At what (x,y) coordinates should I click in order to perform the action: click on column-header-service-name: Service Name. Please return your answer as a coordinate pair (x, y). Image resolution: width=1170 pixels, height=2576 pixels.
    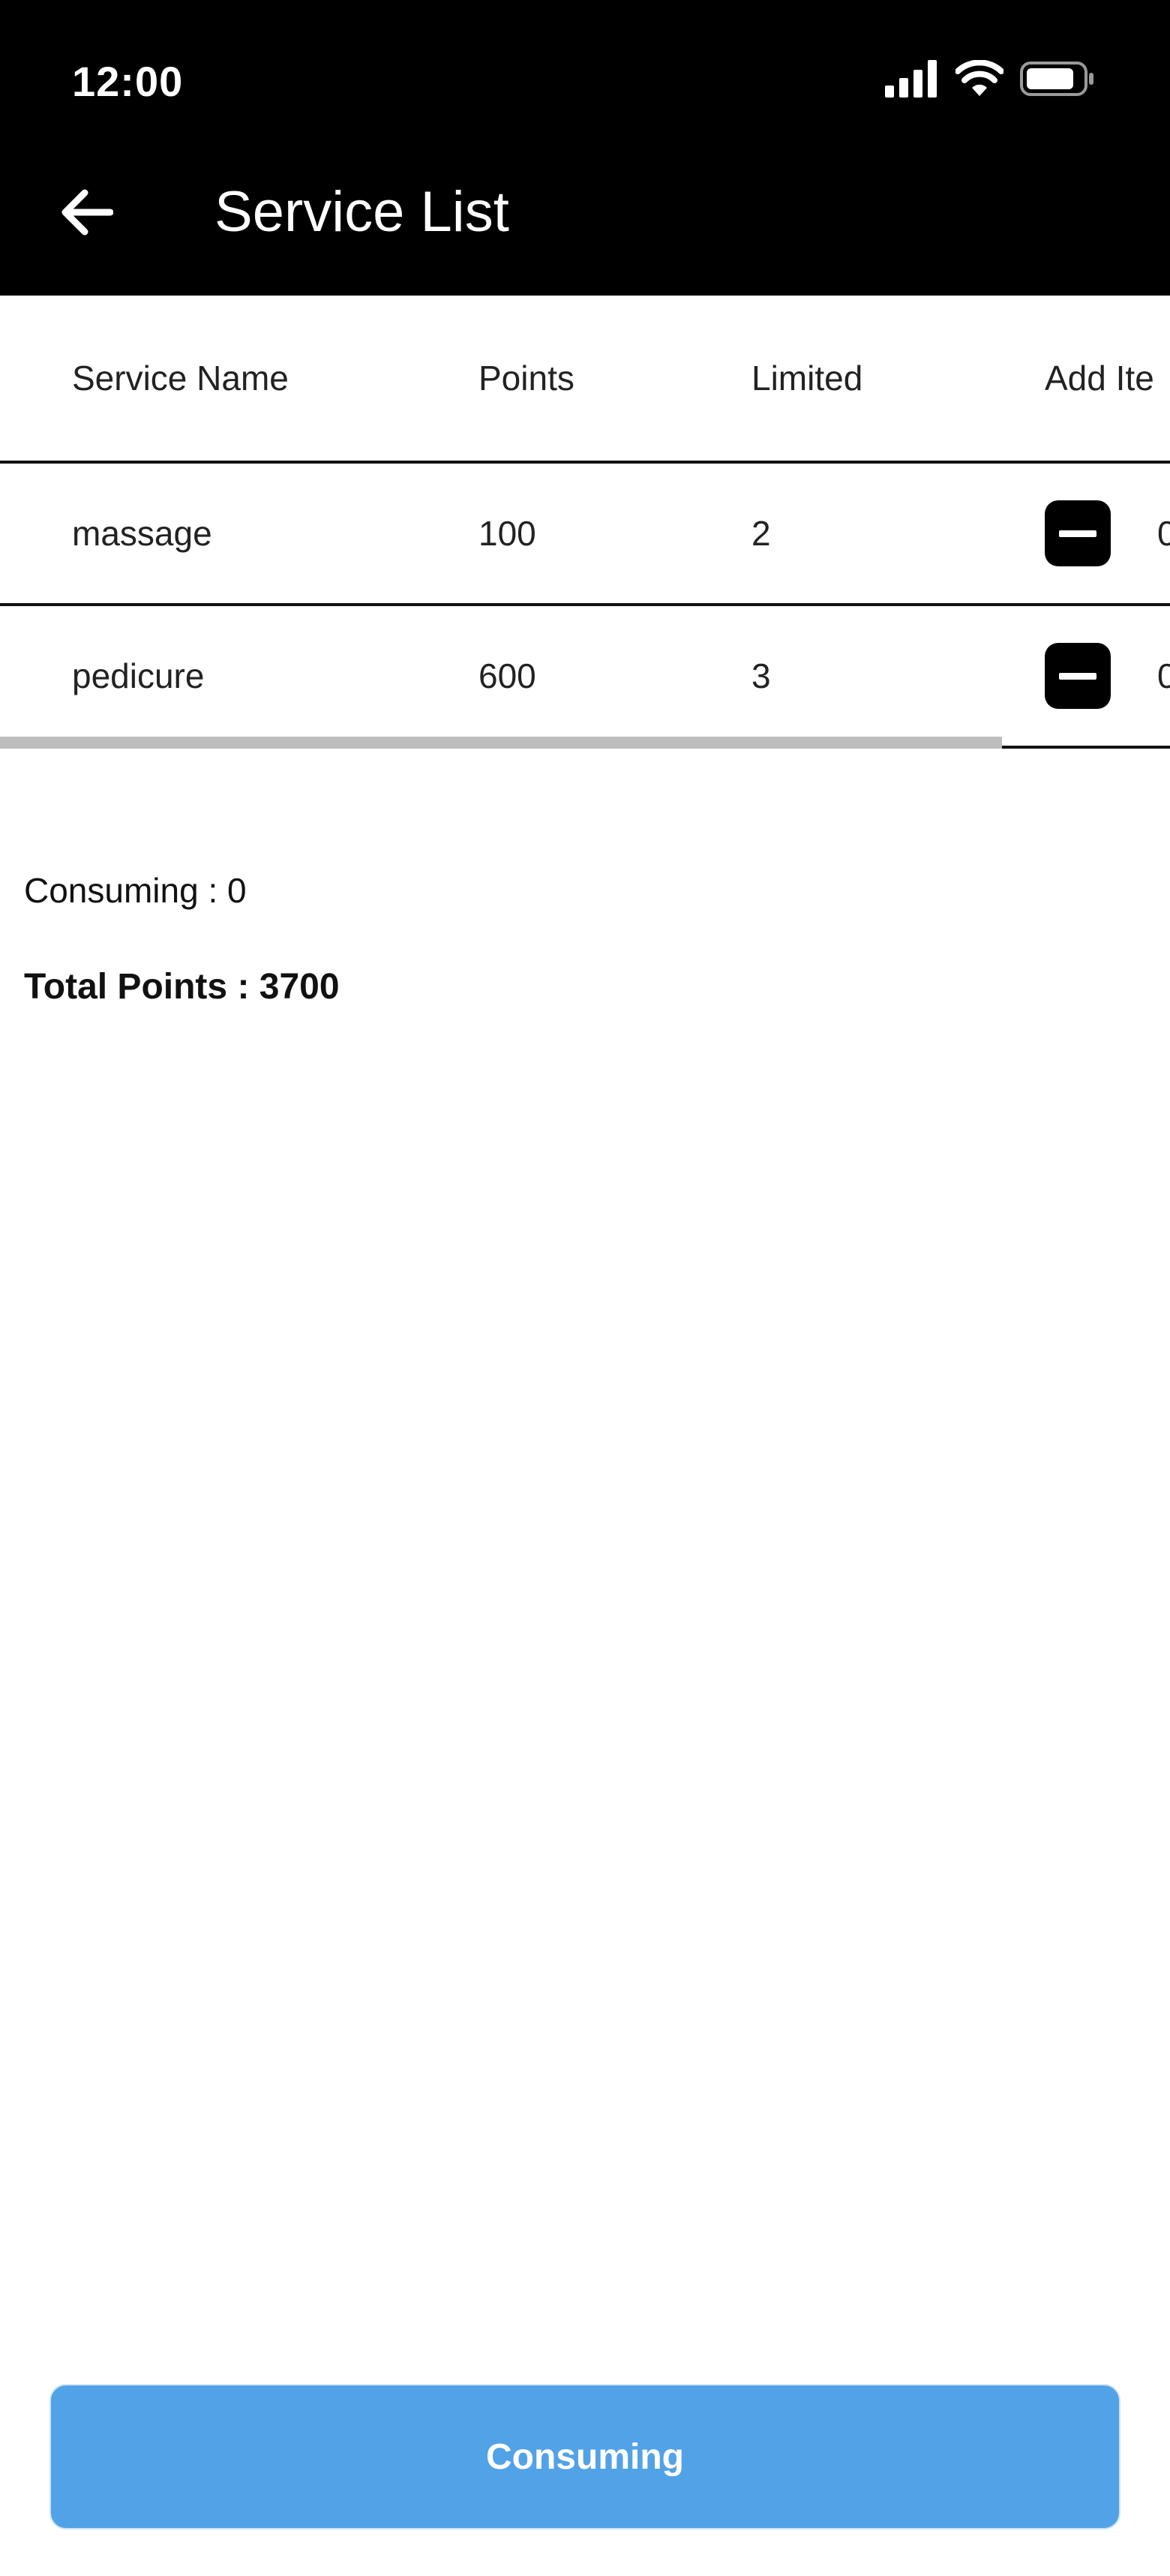
    Looking at the image, I should click on (180, 378).